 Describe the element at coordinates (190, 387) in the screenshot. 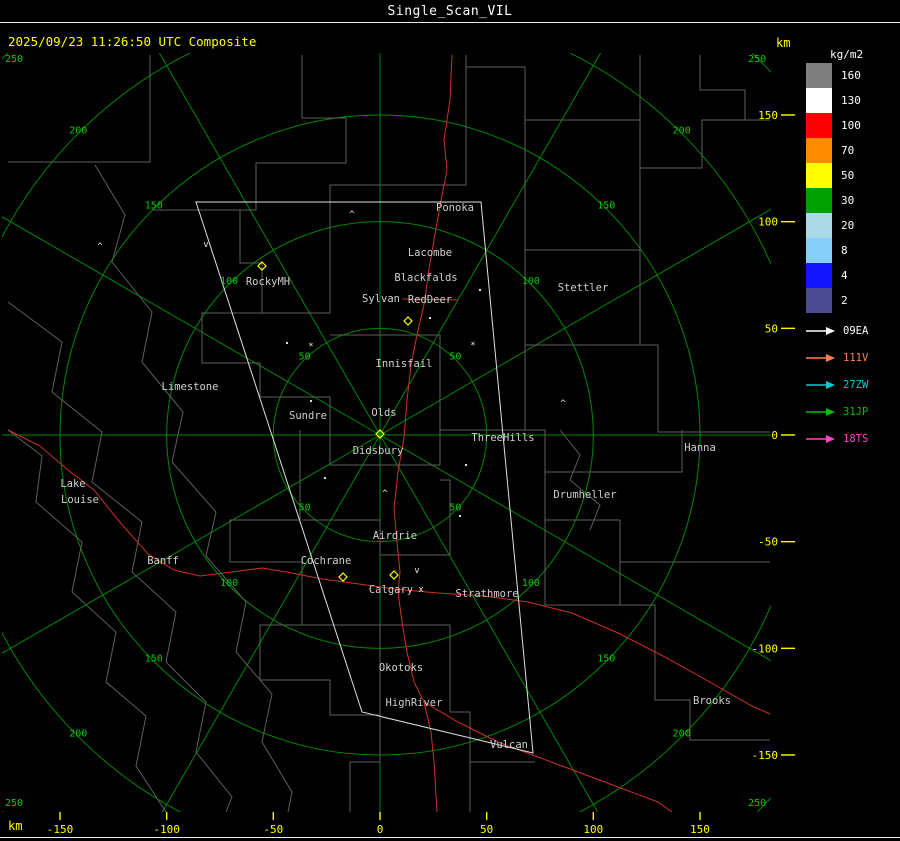

I see `place-label: Limestone` at that location.